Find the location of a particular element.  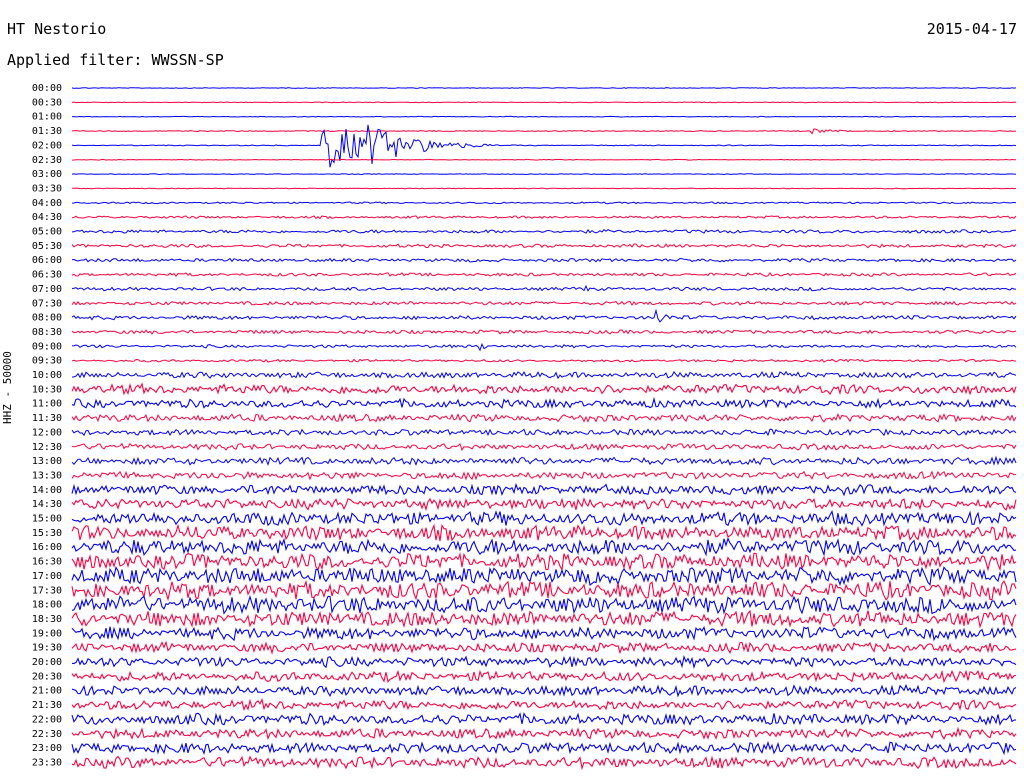

row-label-1700: 17:00 is located at coordinates (47, 576).